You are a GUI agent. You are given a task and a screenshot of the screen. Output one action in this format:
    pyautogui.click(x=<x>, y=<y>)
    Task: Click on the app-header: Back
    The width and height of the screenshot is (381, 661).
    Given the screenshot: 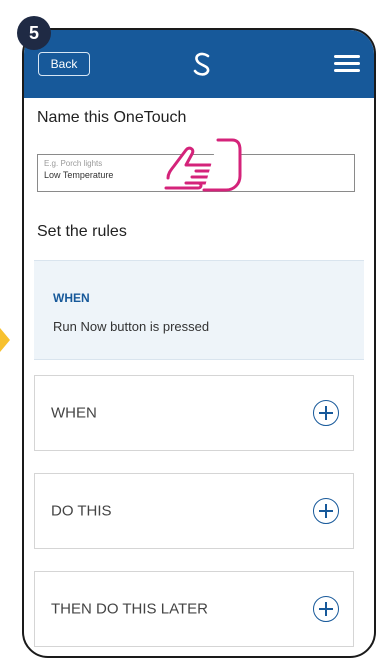 What is the action you would take?
    pyautogui.click(x=199, y=64)
    